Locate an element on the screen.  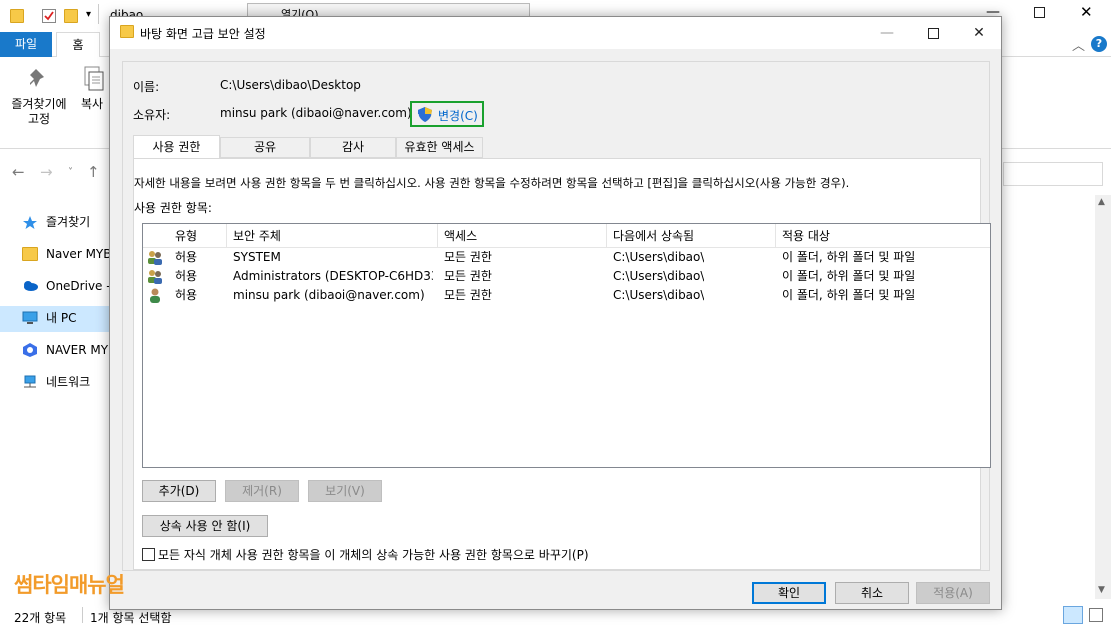
column-header-type: 유형 is located at coordinates (185, 236).